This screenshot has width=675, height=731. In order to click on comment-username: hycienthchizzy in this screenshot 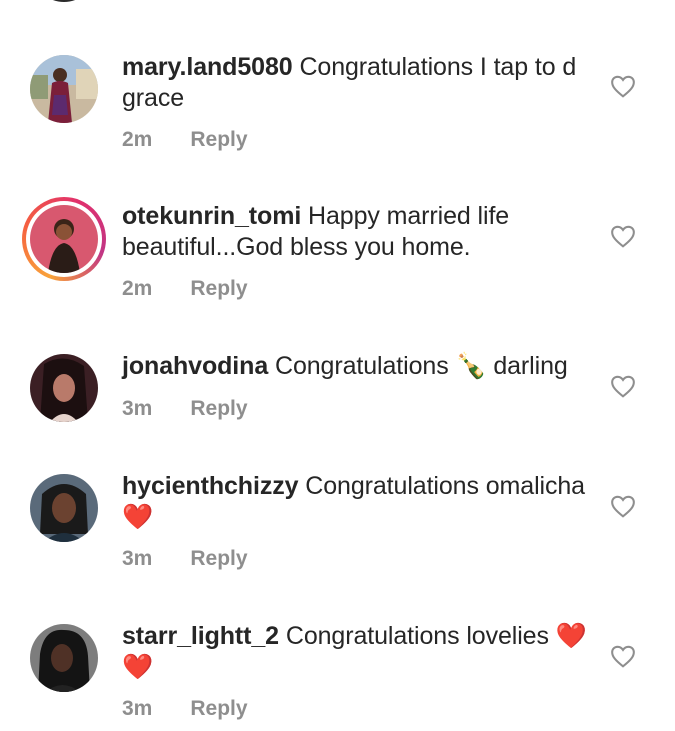, I will do `click(210, 486)`.